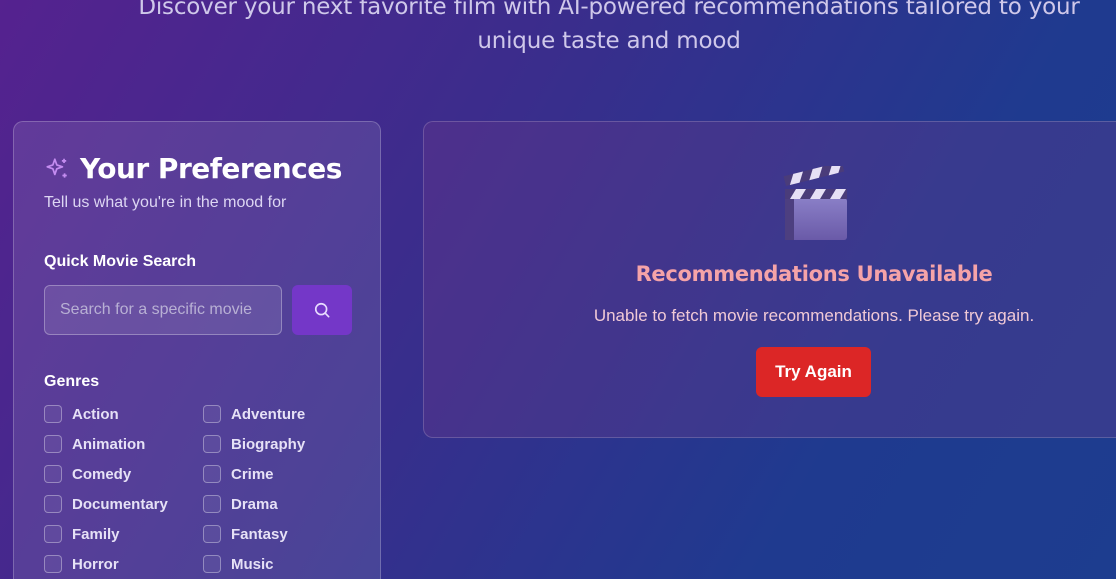 The height and width of the screenshot is (579, 1116). Describe the element at coordinates (268, 444) in the screenshot. I see `genre-label: Biography` at that location.